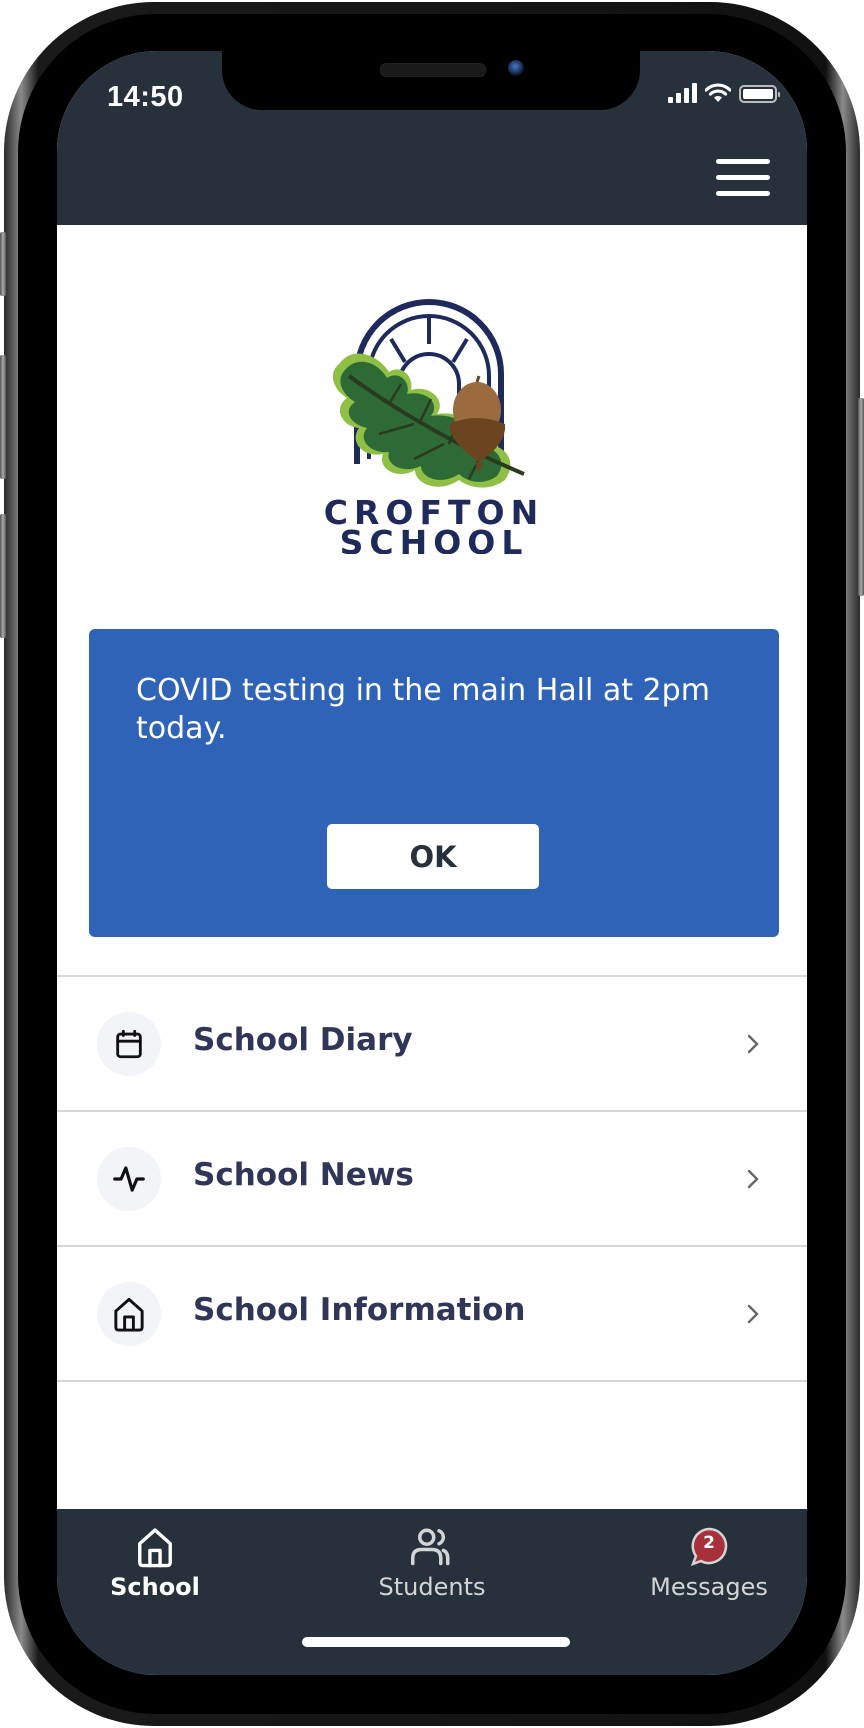  I want to click on status-icons, so click(724, 93).